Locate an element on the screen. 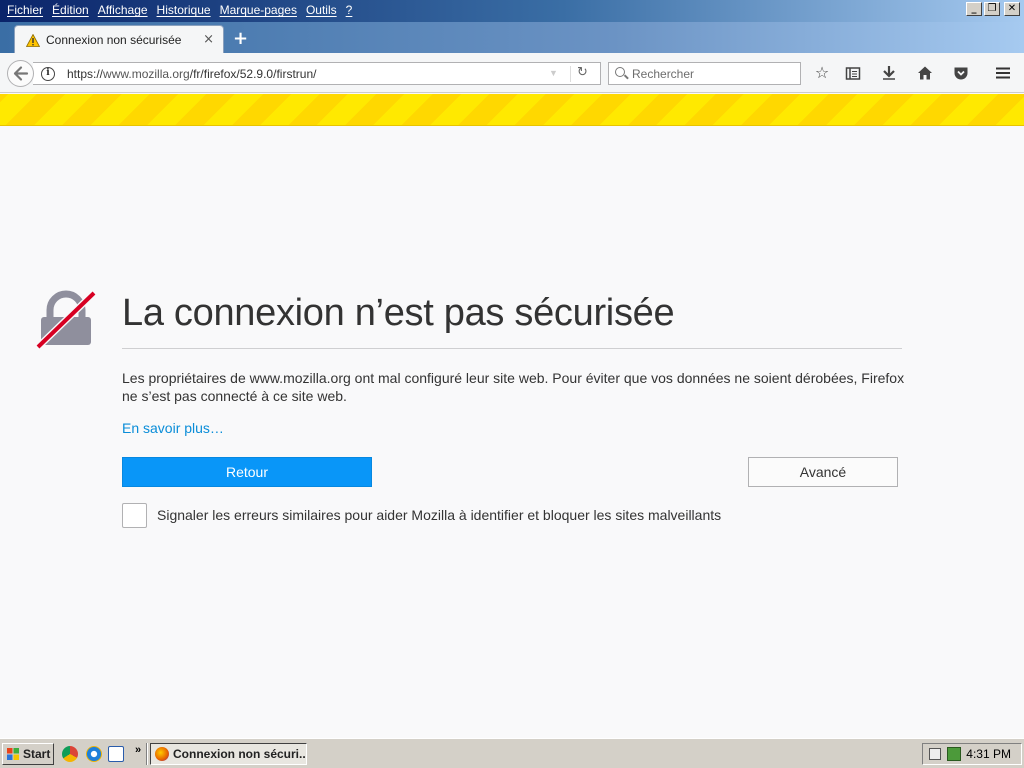 Image resolution: width=1024 pixels, height=768 pixels. search-bar is located at coordinates (704, 73).